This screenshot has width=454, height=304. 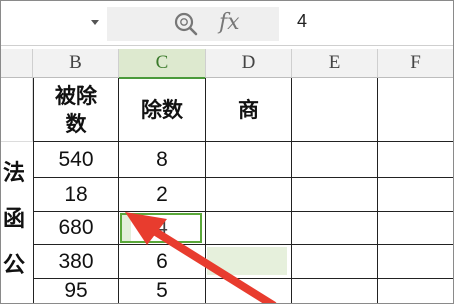 What do you see at coordinates (161, 228) in the screenshot?
I see `selected-cell` at bounding box center [161, 228].